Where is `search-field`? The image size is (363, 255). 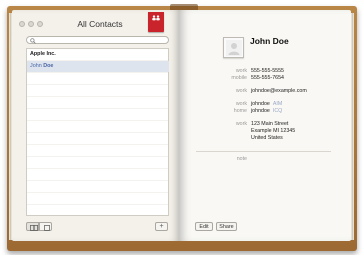
search-field is located at coordinates (97, 40).